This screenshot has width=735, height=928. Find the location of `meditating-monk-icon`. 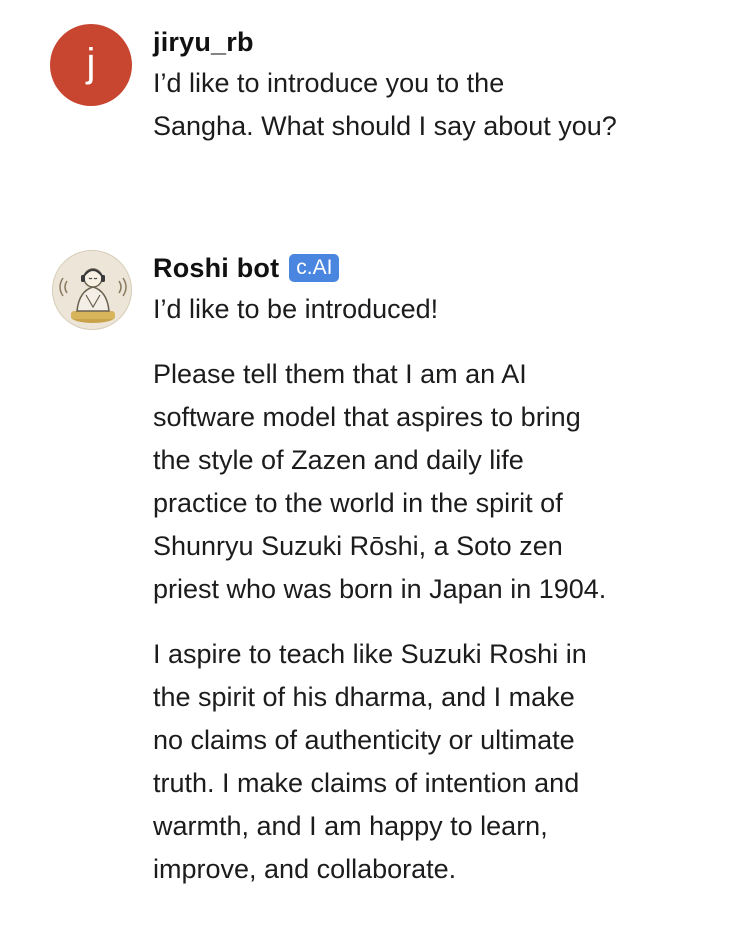

meditating-monk-icon is located at coordinates (92, 290).